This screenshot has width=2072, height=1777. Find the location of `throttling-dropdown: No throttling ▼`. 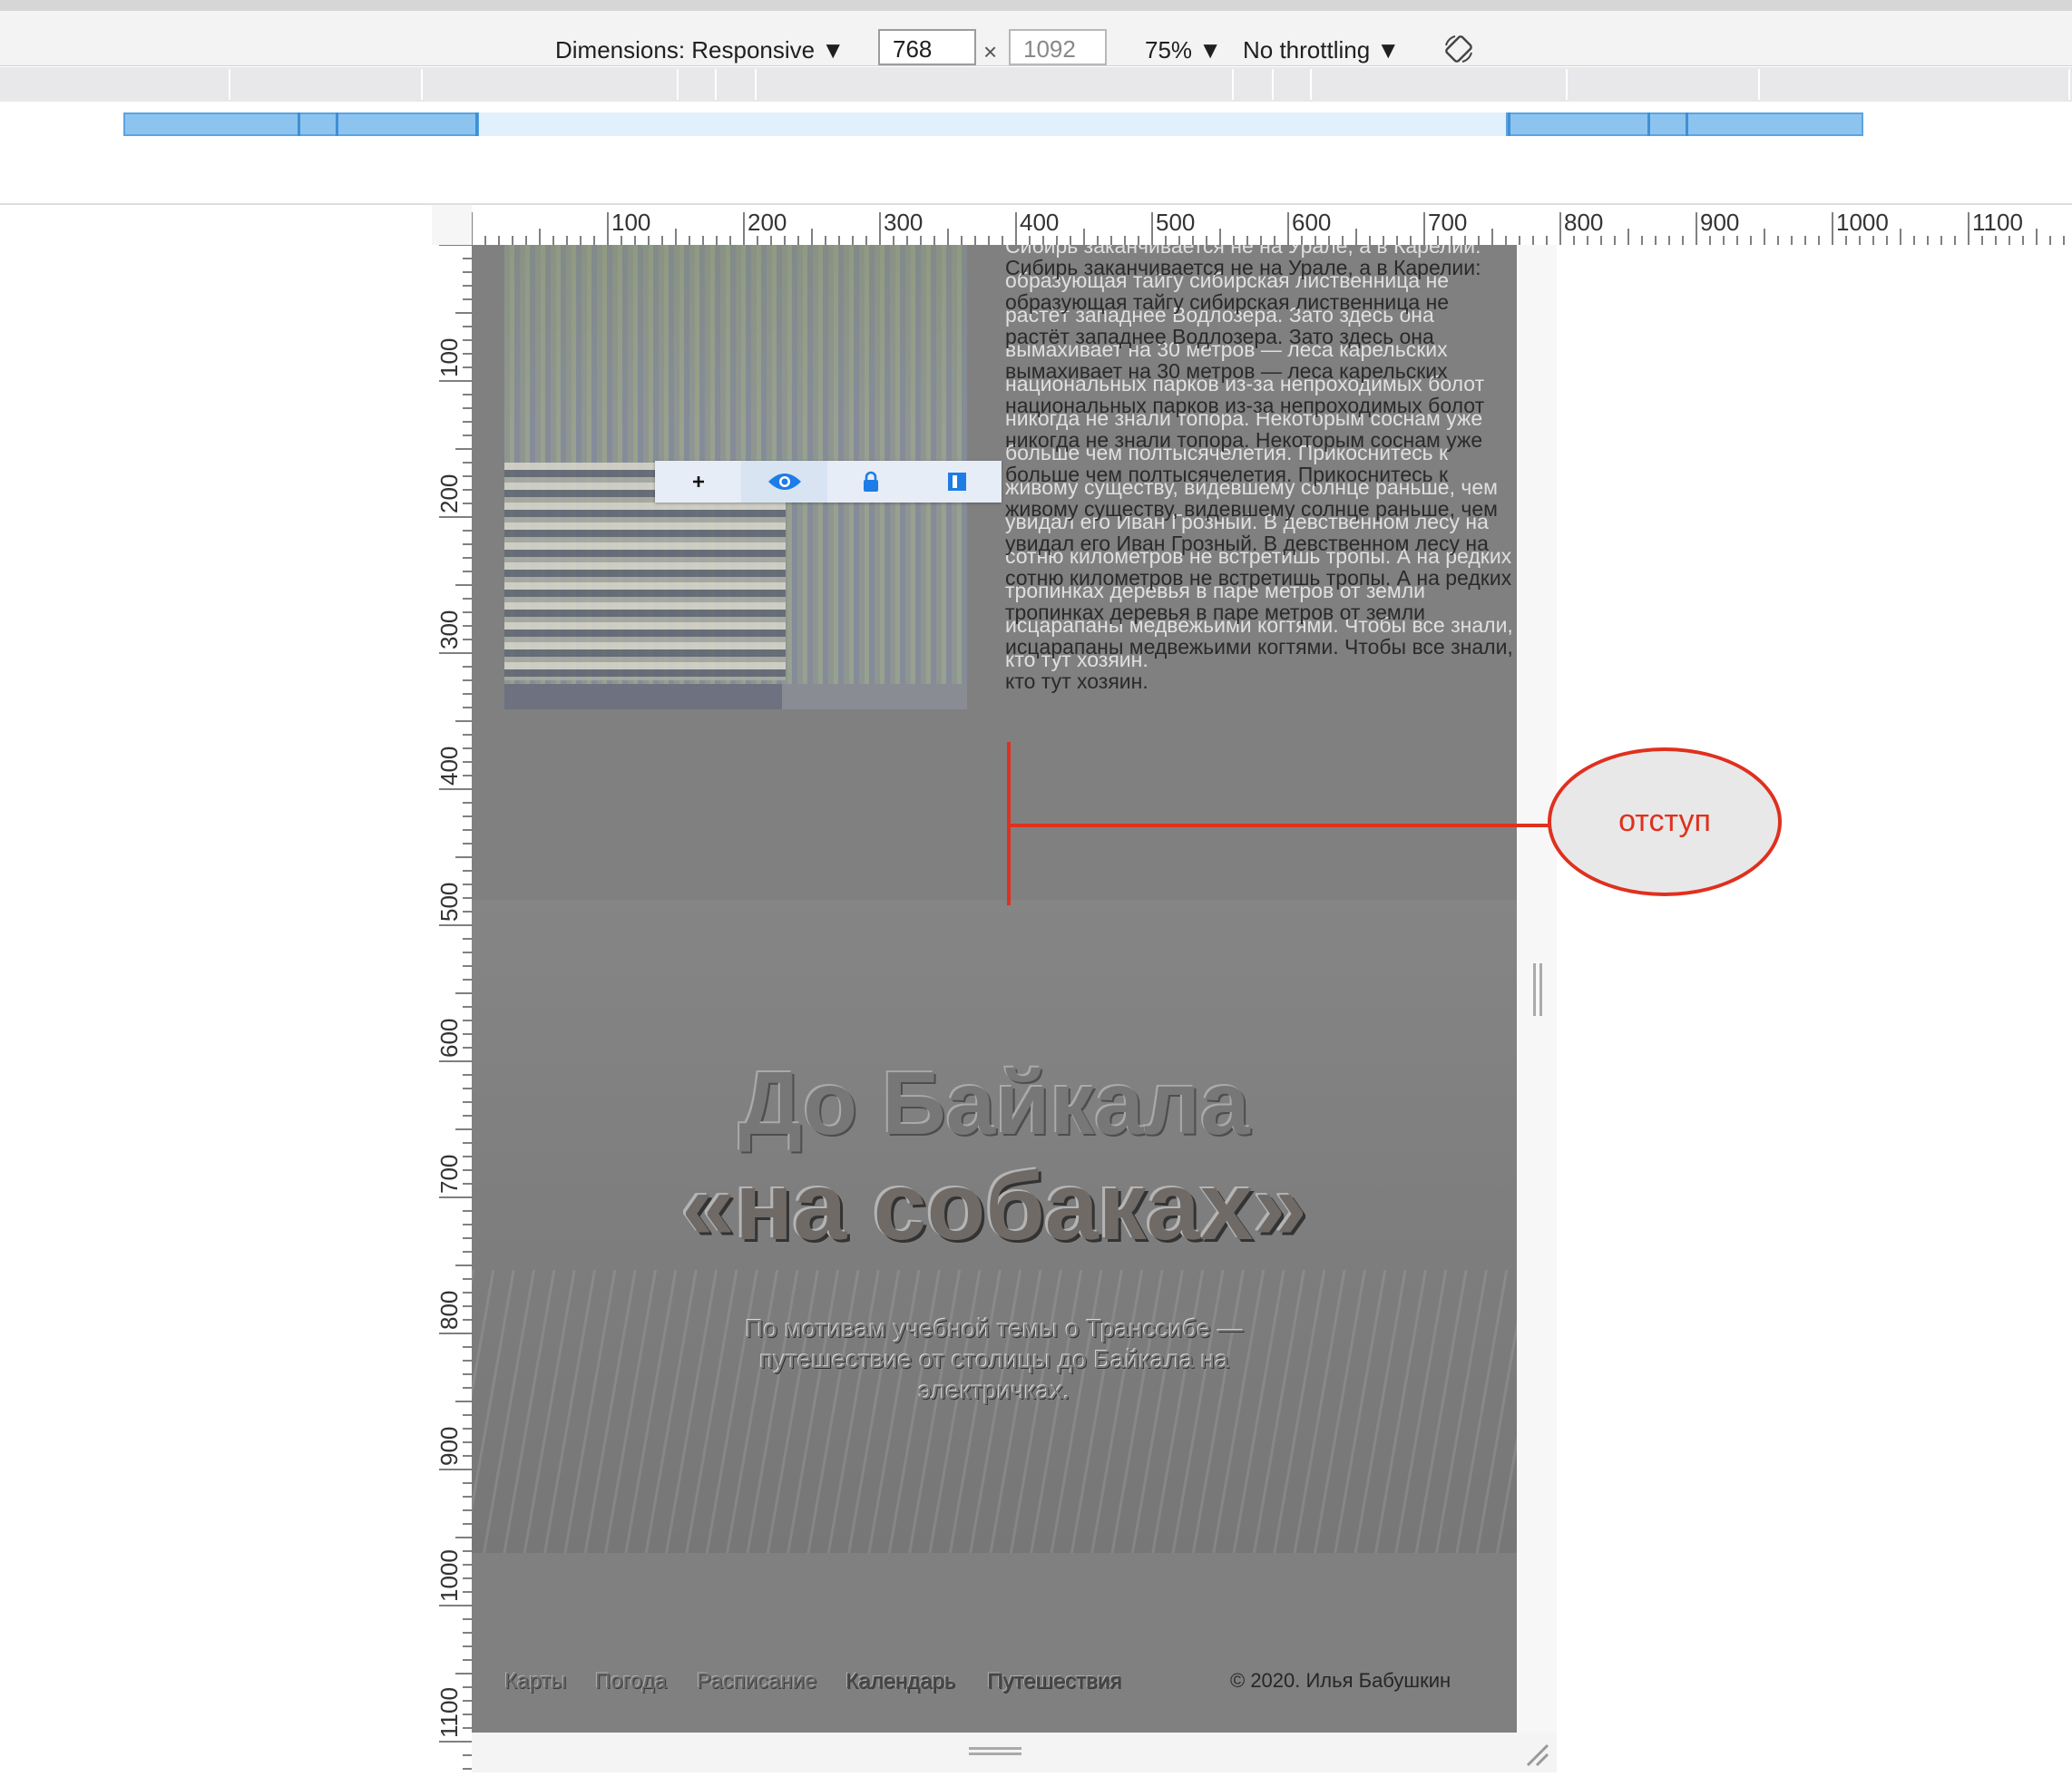

throttling-dropdown: No throttling ▼ is located at coordinates (1321, 50).